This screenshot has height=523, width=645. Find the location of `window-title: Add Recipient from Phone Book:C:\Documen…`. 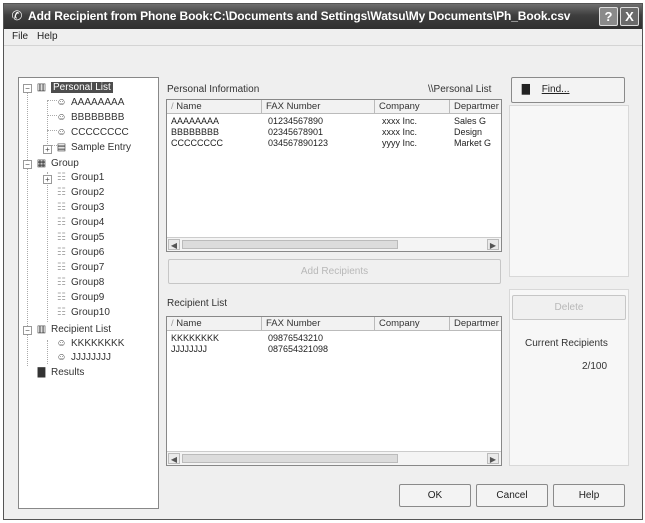

window-title: Add Recipient from Phone Book:C:\Documen… is located at coordinates (299, 16).